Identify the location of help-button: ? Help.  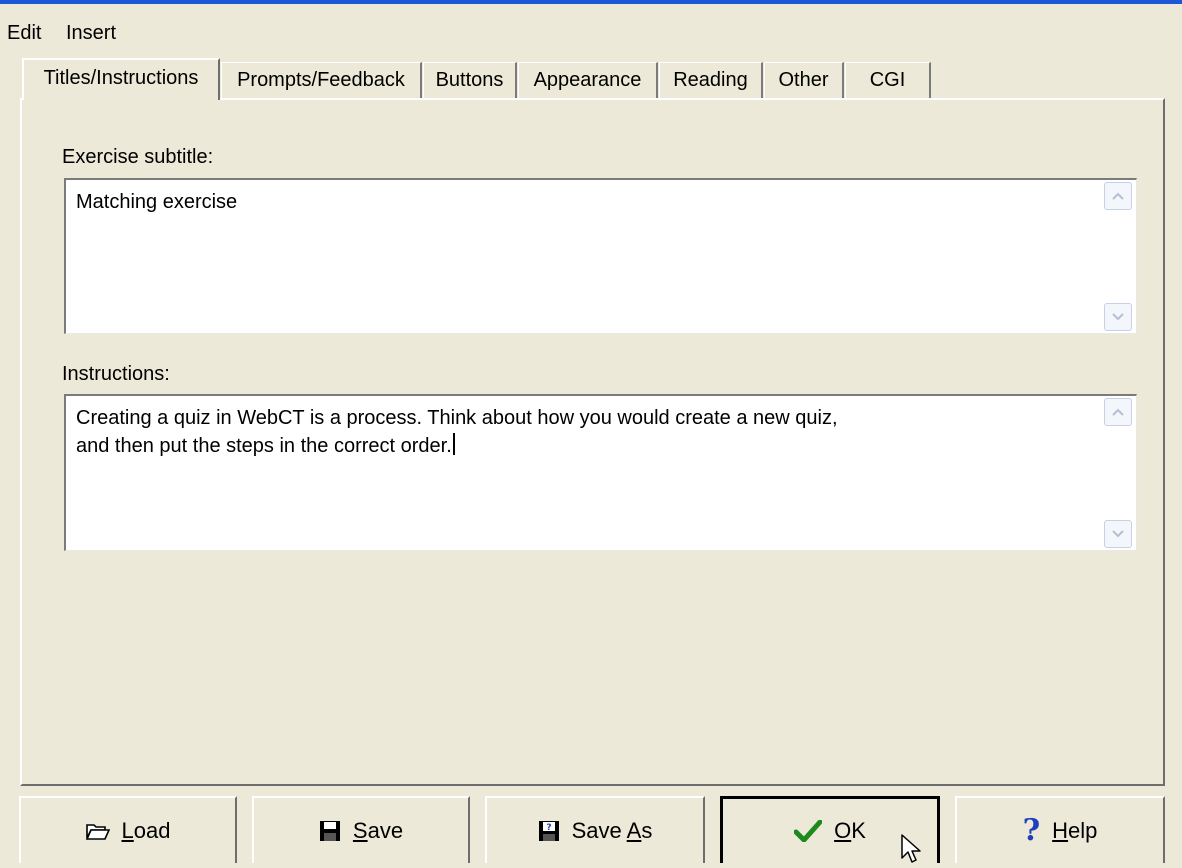
(1060, 829).